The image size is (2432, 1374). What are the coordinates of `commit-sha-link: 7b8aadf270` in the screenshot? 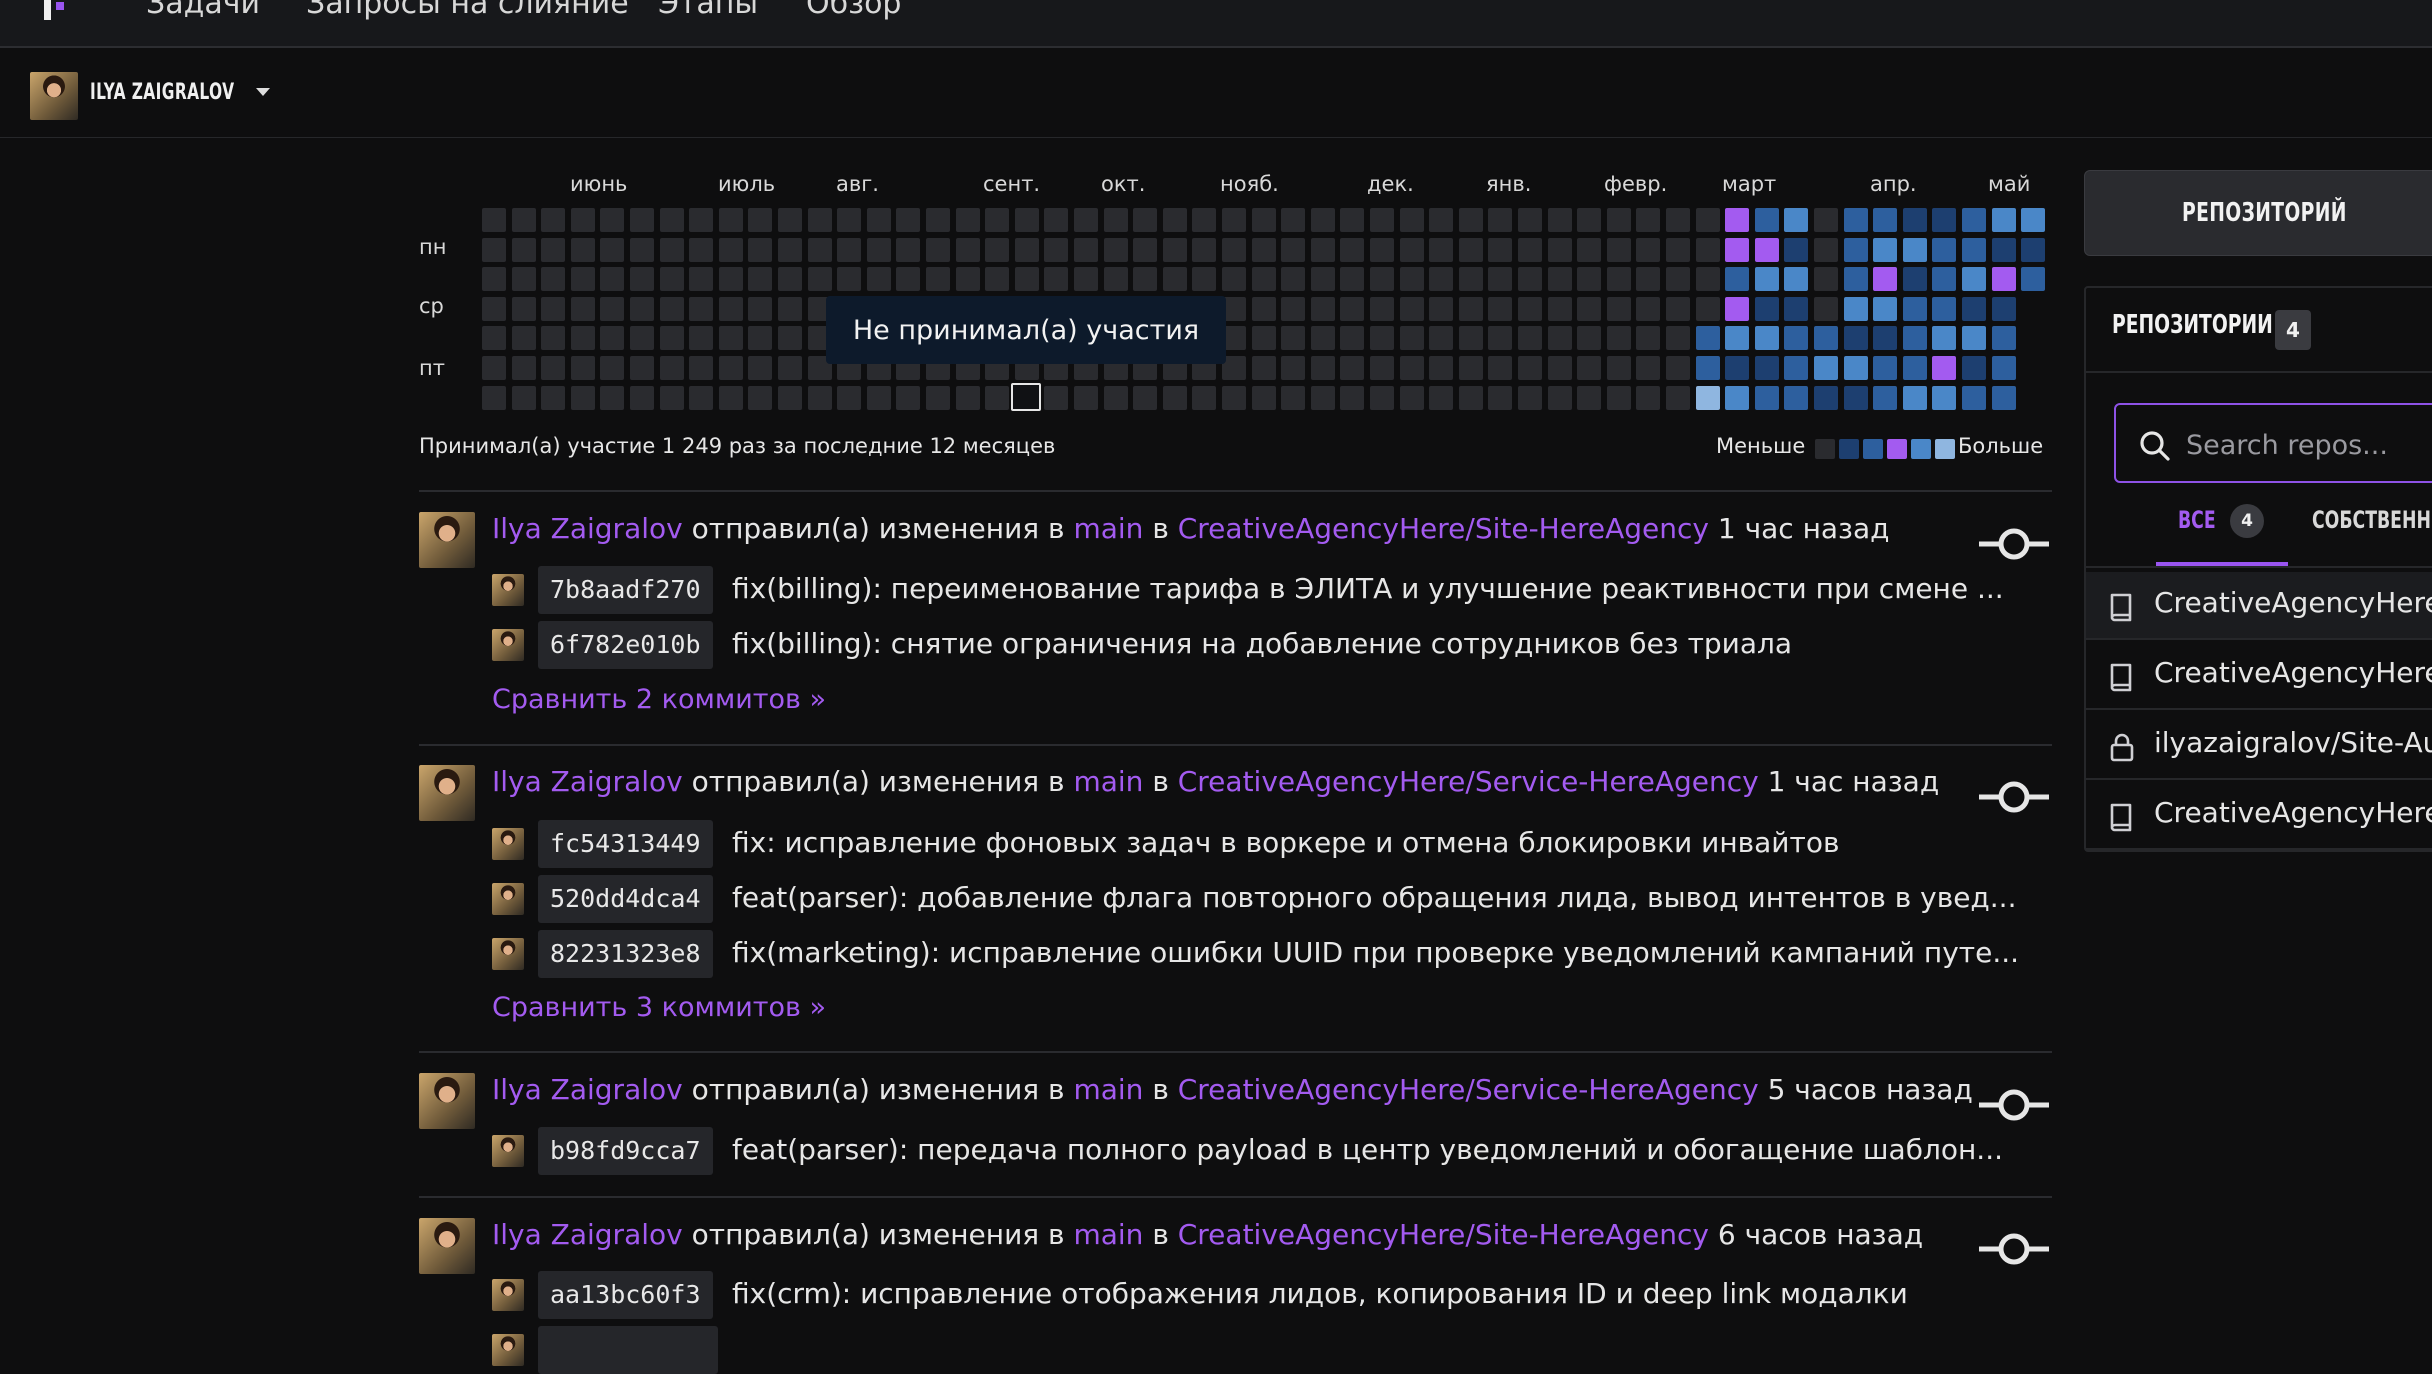 It's located at (625, 590).